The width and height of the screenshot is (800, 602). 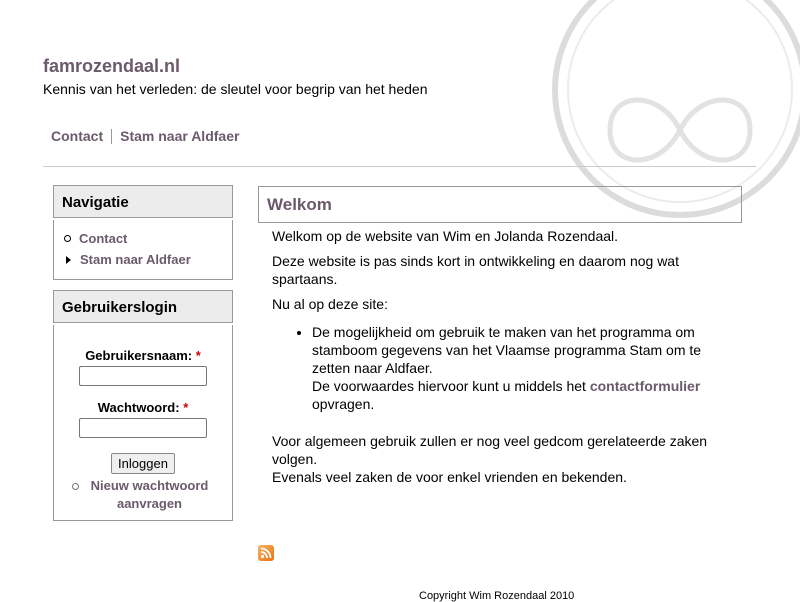 I want to click on content-paragraph: Nu al op deze site:, so click(x=330, y=304).